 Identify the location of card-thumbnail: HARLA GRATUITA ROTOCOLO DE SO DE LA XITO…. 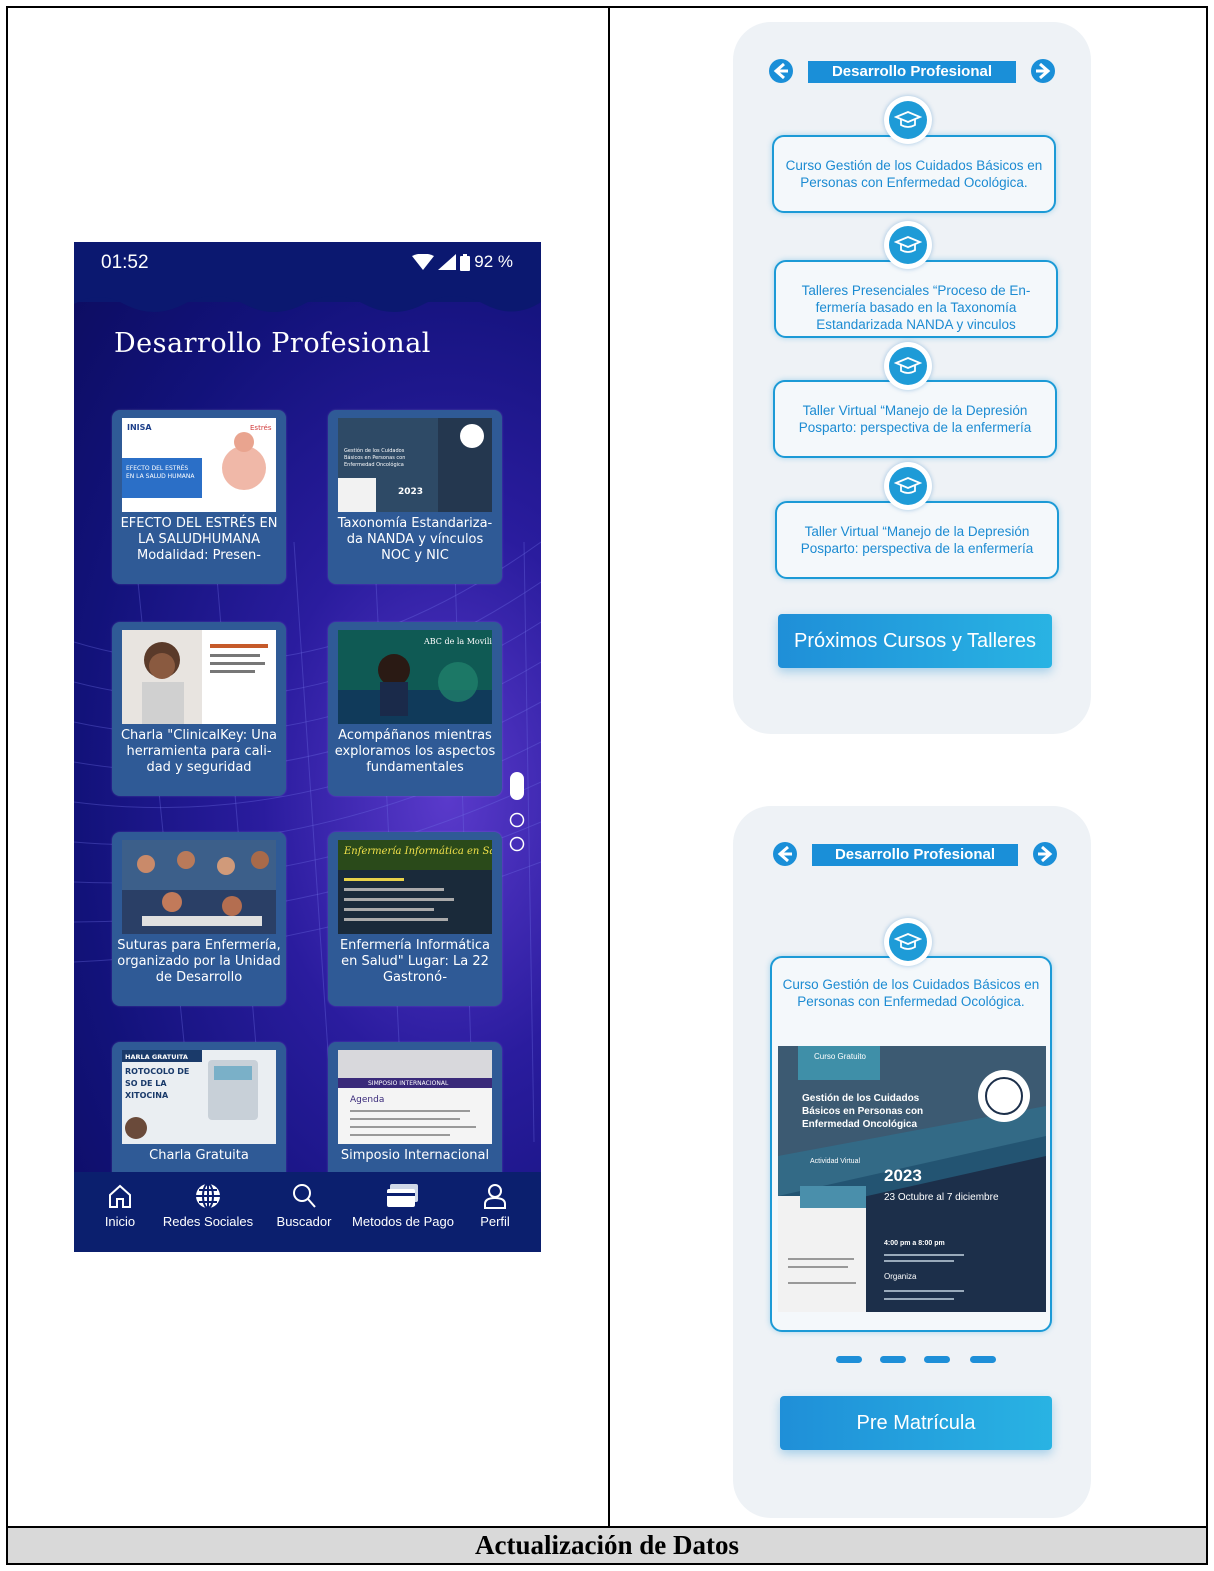
(199, 1097).